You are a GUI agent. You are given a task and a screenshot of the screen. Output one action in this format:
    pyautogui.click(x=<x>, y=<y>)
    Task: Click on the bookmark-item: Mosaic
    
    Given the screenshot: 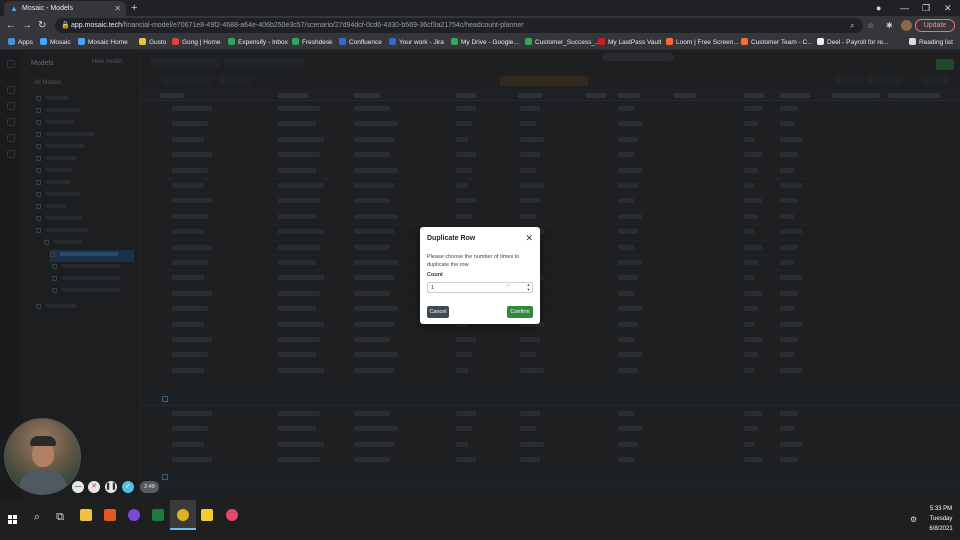 What is the action you would take?
    pyautogui.click(x=55, y=42)
    